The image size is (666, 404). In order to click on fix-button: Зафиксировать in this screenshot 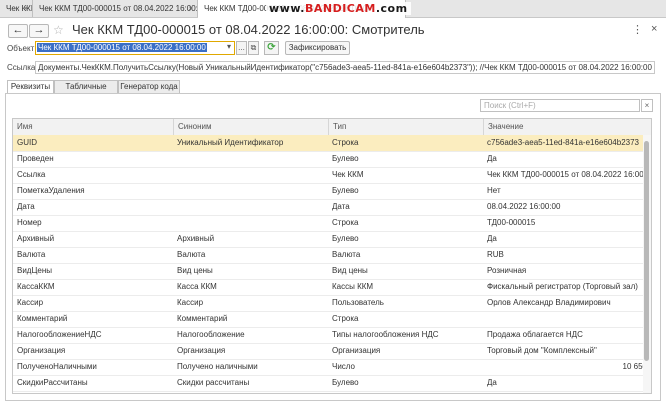, I will do `click(317, 48)`.